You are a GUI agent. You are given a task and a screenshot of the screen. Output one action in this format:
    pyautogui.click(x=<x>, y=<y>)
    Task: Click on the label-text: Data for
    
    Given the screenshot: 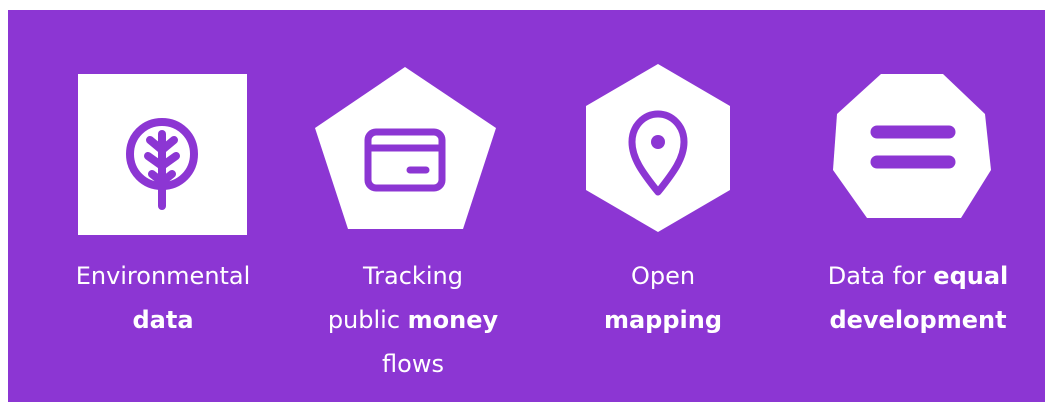 What is the action you would take?
    pyautogui.click(x=880, y=276)
    